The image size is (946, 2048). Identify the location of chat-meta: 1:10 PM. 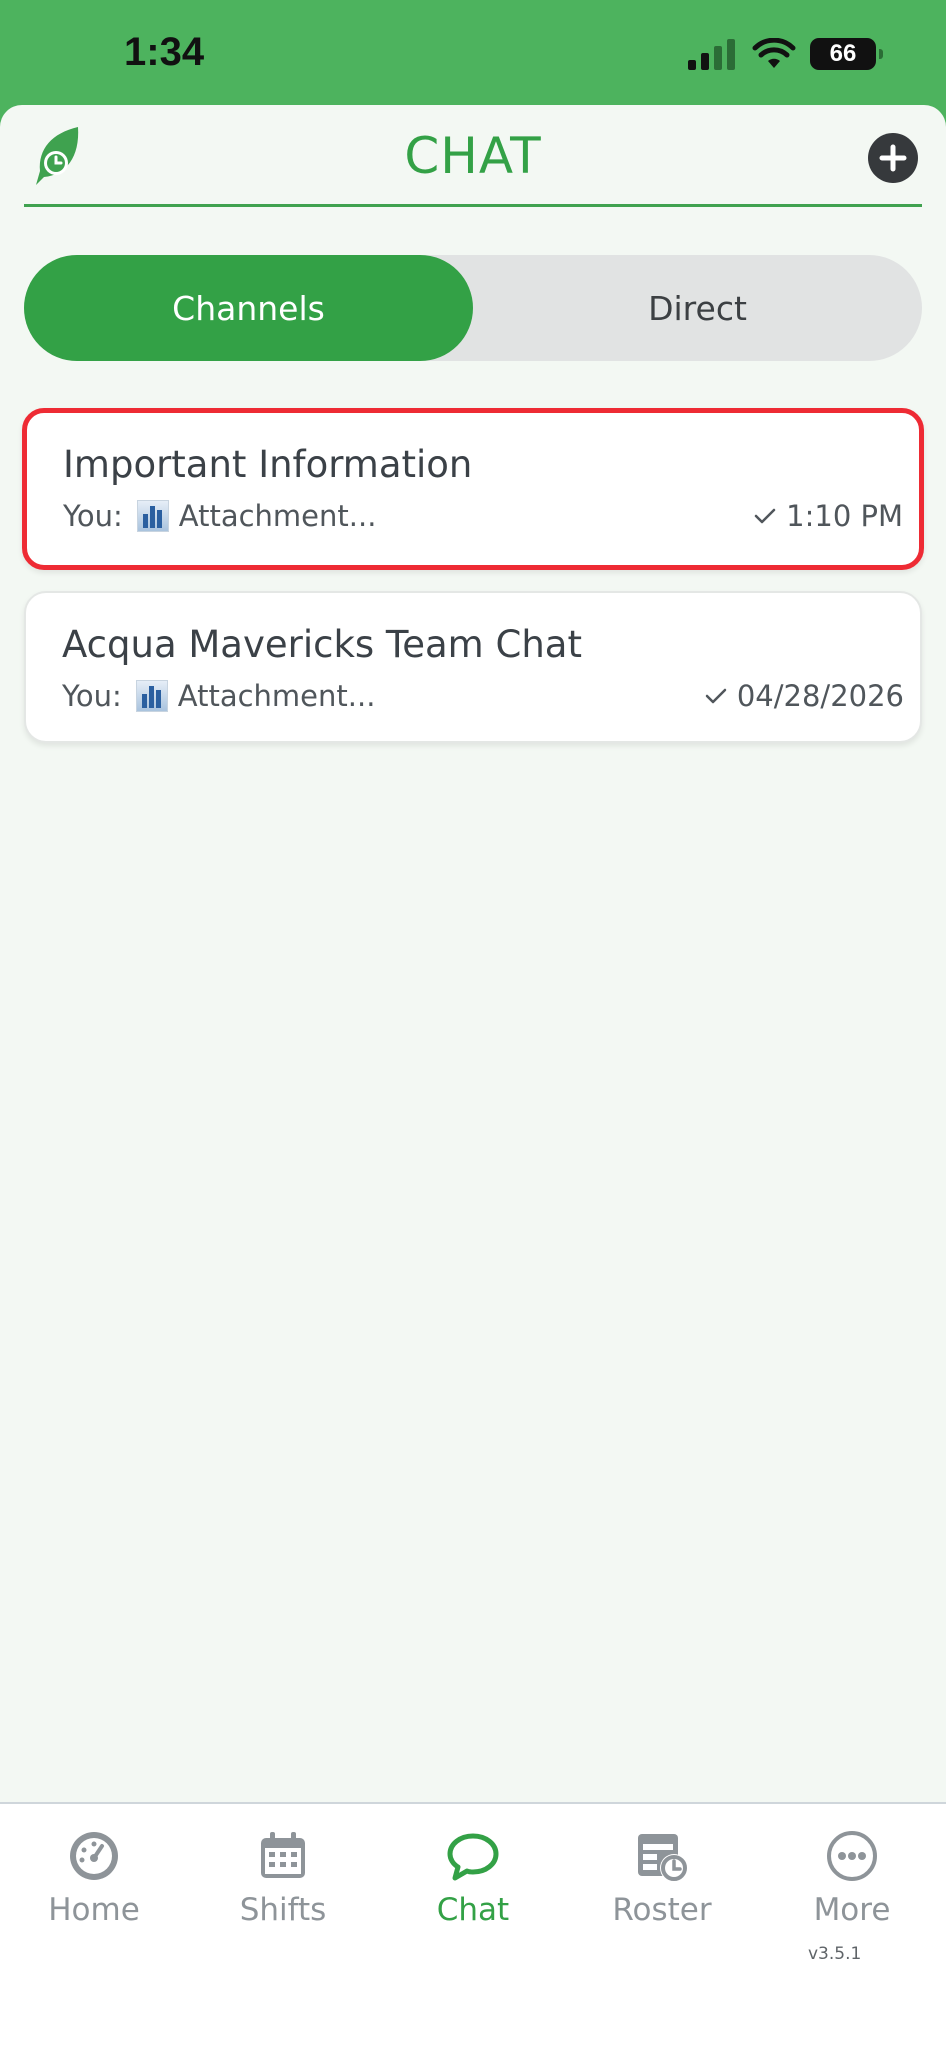
(828, 516).